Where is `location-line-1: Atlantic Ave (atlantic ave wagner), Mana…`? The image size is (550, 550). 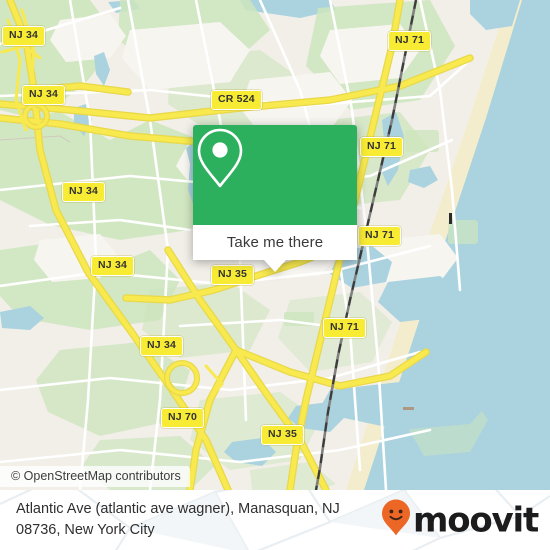
location-line-1: Atlantic Ave (atlantic ave wagner), Mana… is located at coordinates (178, 509).